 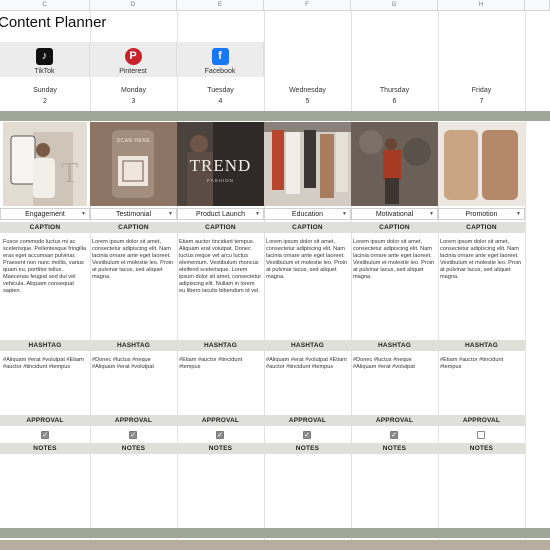 I want to click on sweaters-photo, so click(x=481, y=164).